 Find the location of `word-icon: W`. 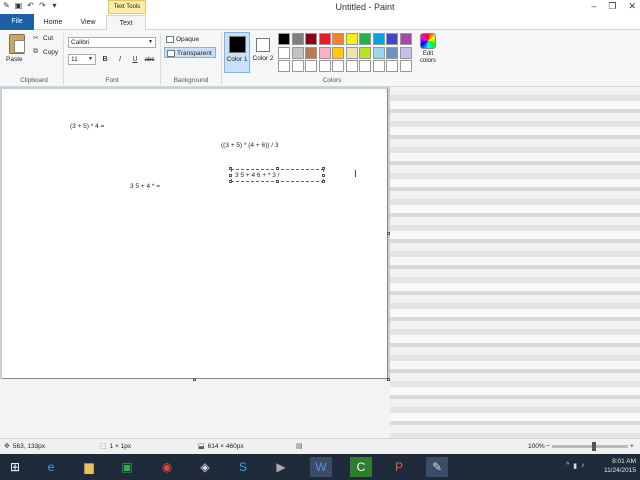

word-icon: W is located at coordinates (321, 467).